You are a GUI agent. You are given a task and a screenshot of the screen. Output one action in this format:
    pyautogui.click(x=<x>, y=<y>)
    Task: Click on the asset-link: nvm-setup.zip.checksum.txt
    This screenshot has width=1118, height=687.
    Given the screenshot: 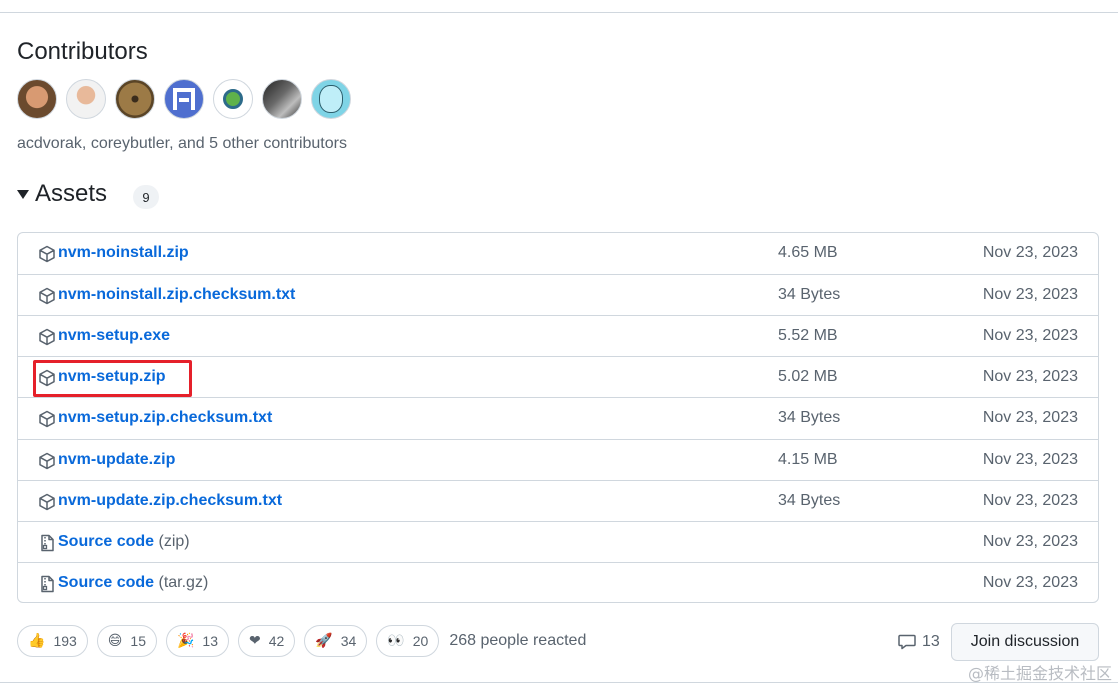 What is the action you would take?
    pyautogui.click(x=165, y=418)
    